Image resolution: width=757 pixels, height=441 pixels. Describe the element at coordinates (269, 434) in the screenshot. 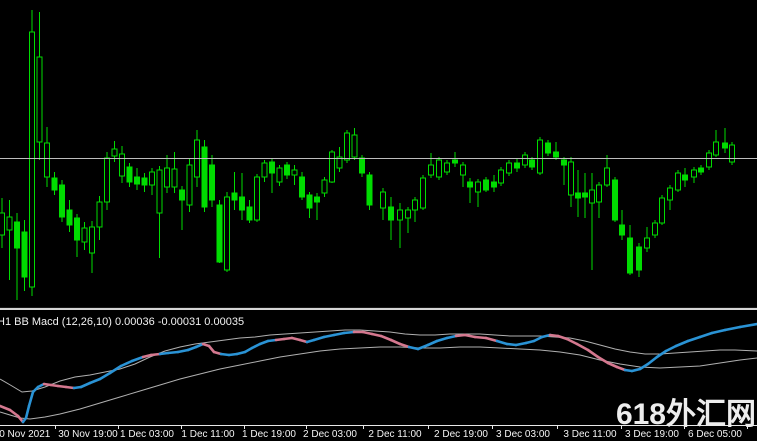

I see `time-axis-label: 1 Dec 19:00` at that location.